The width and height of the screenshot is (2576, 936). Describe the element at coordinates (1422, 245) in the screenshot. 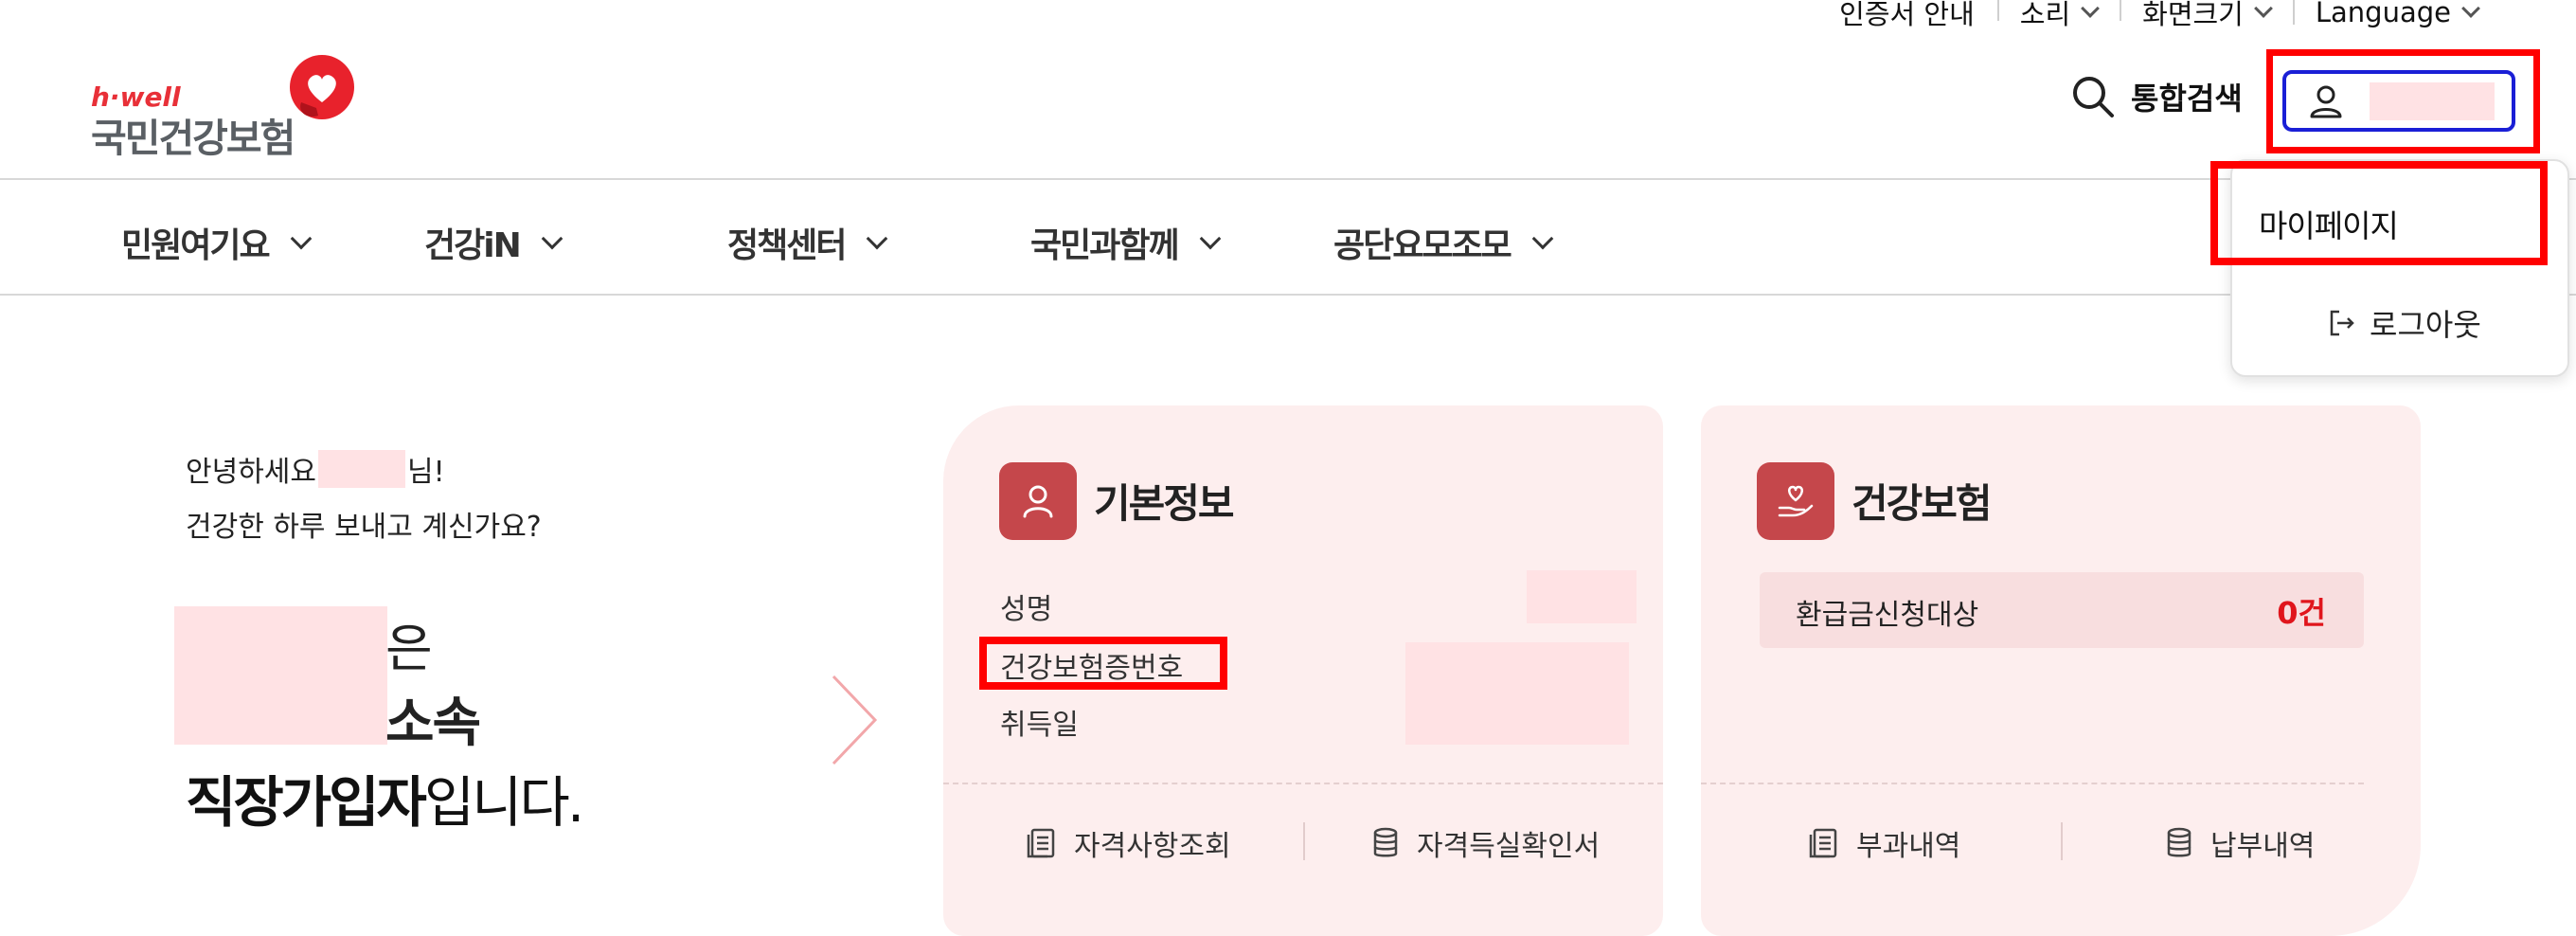

I see `nav-item-label: 공단요모조모` at that location.